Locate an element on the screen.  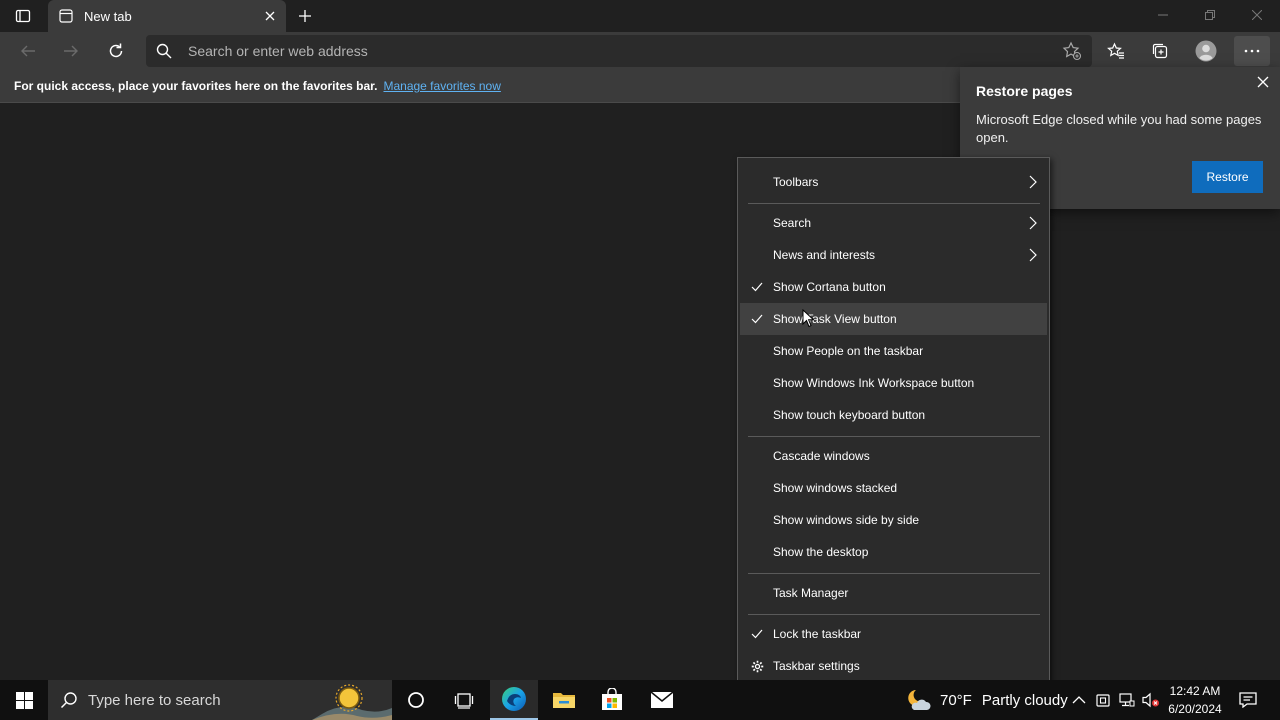
collections-icon is located at coordinates (1160, 51).